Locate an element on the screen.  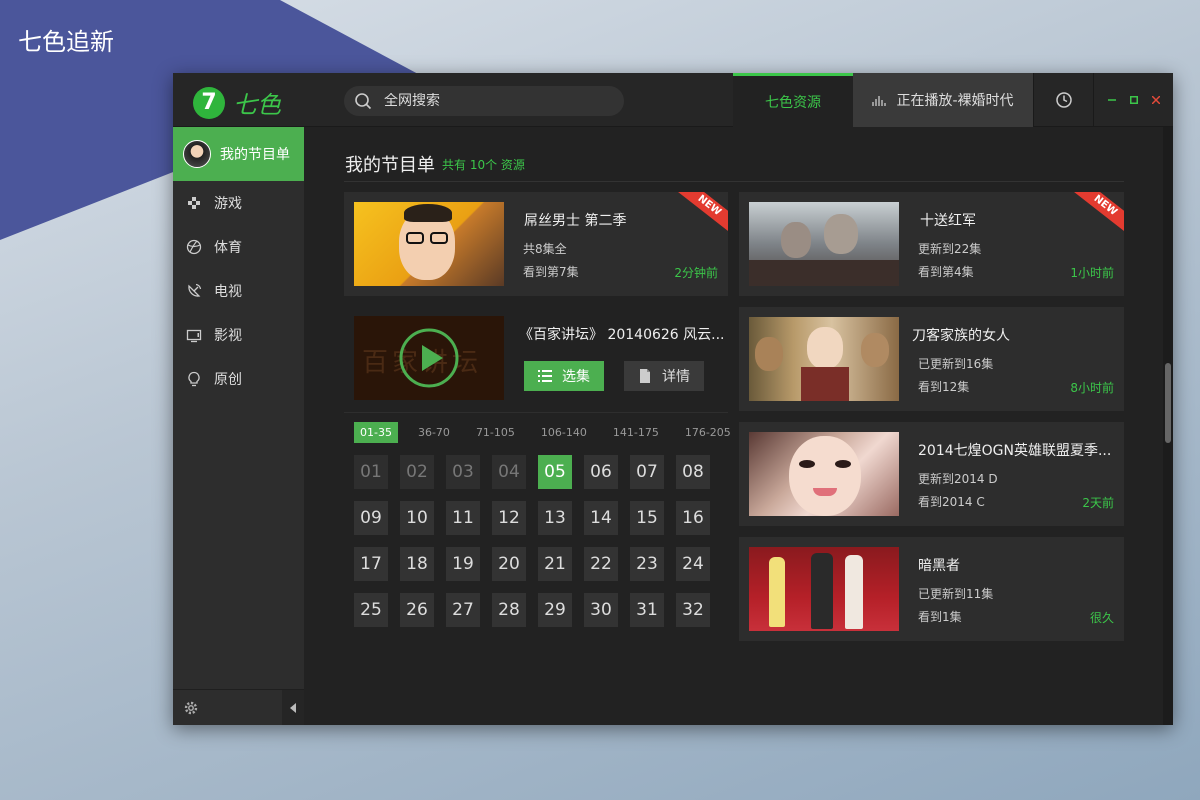
sidebar-item-my-playlist: 我的节目单 is located at coordinates (238, 154).